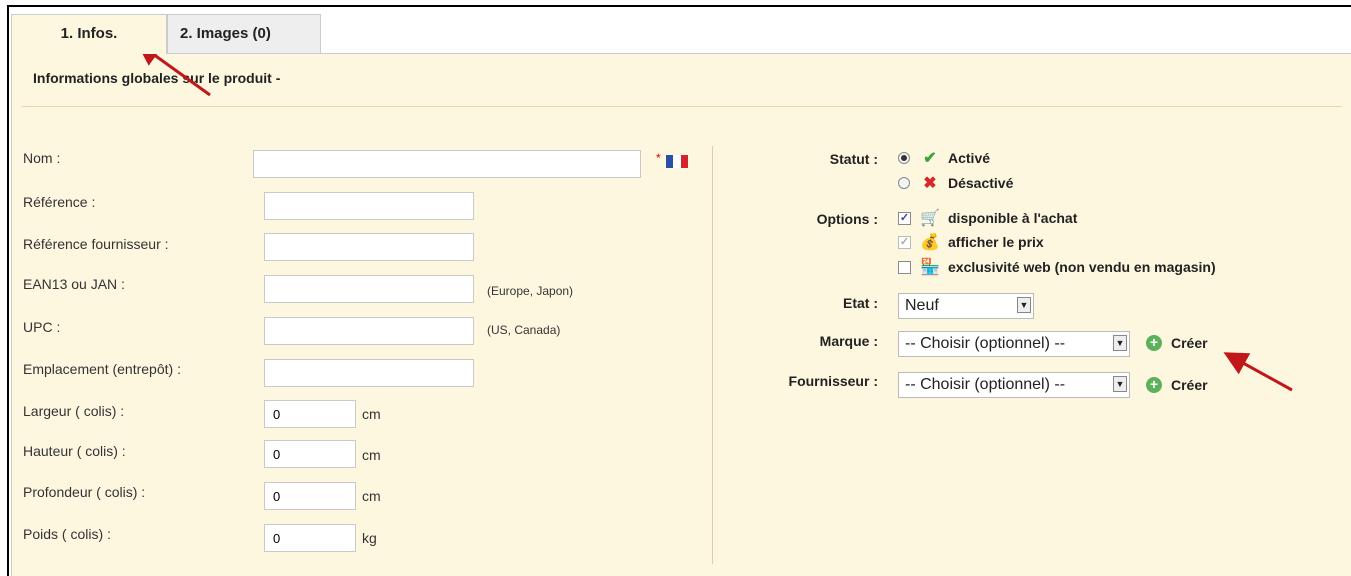  Describe the element at coordinates (847, 219) in the screenshot. I see `options-label: Options :` at that location.